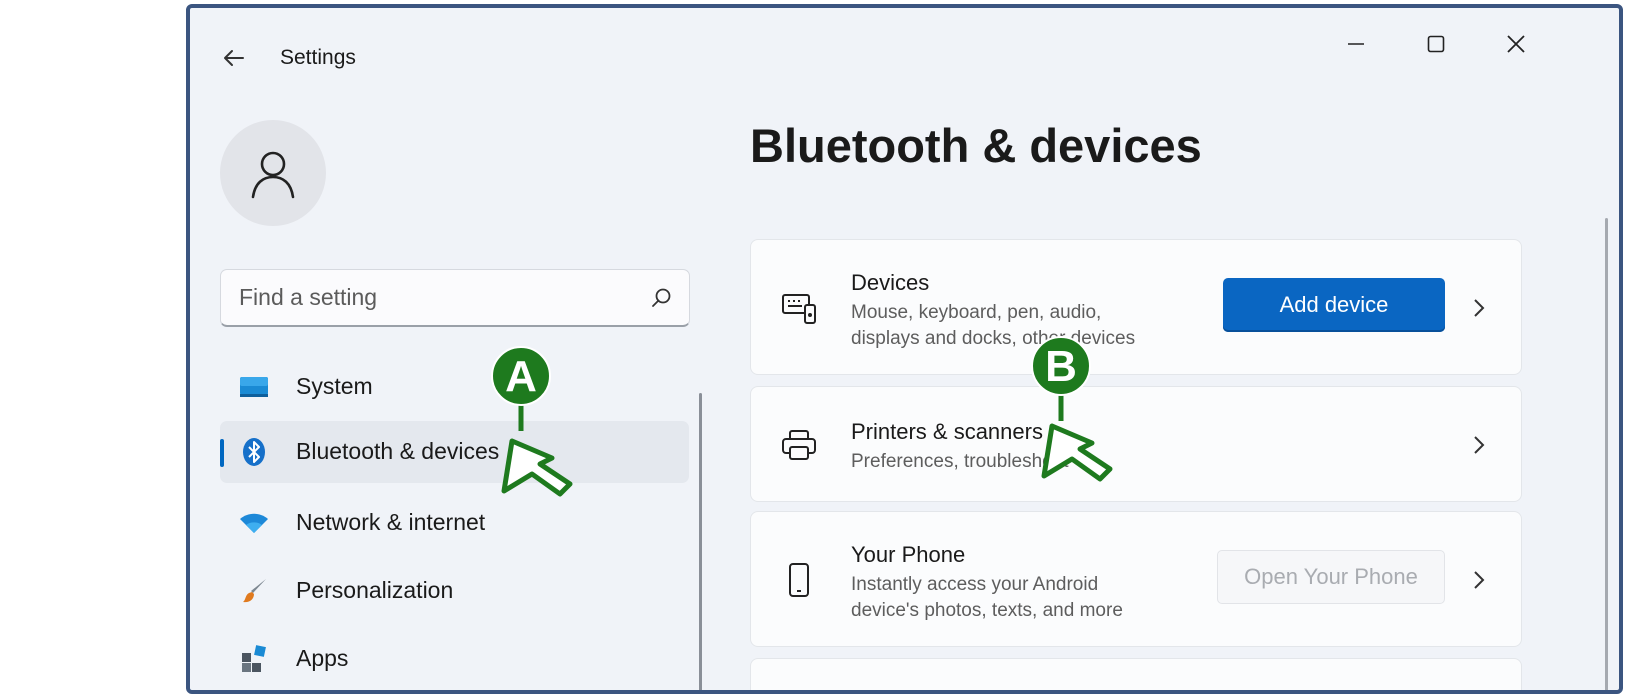 The width and height of the screenshot is (1629, 699). I want to click on back-arrow-icon, so click(234, 58).